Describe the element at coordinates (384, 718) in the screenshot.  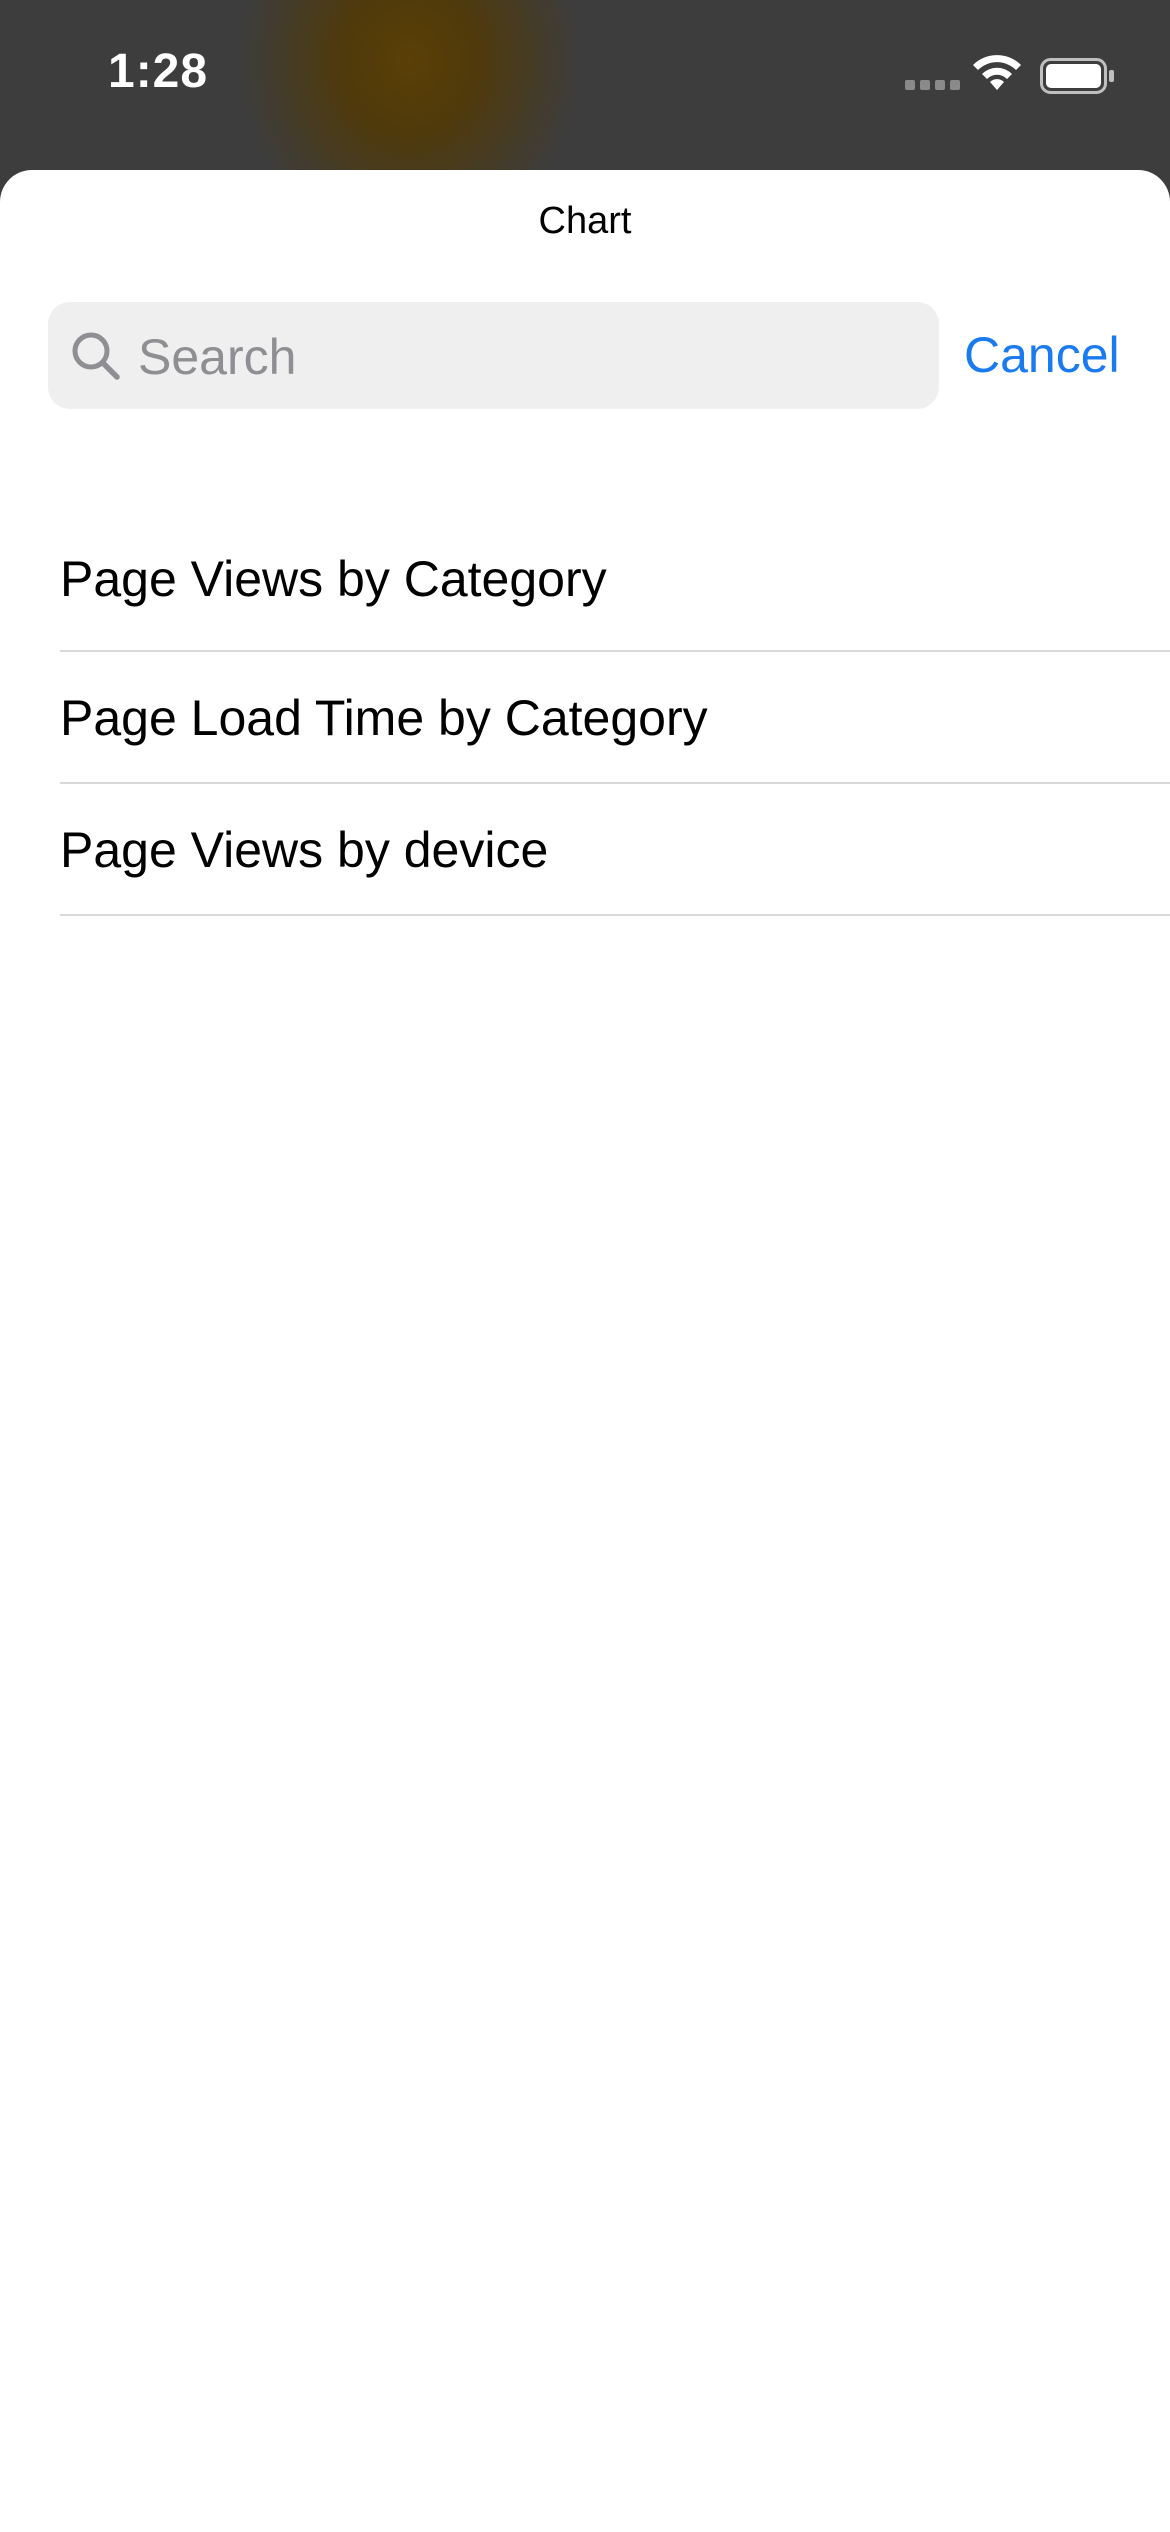
I see `list-item-label: Page Load Time by Category` at that location.